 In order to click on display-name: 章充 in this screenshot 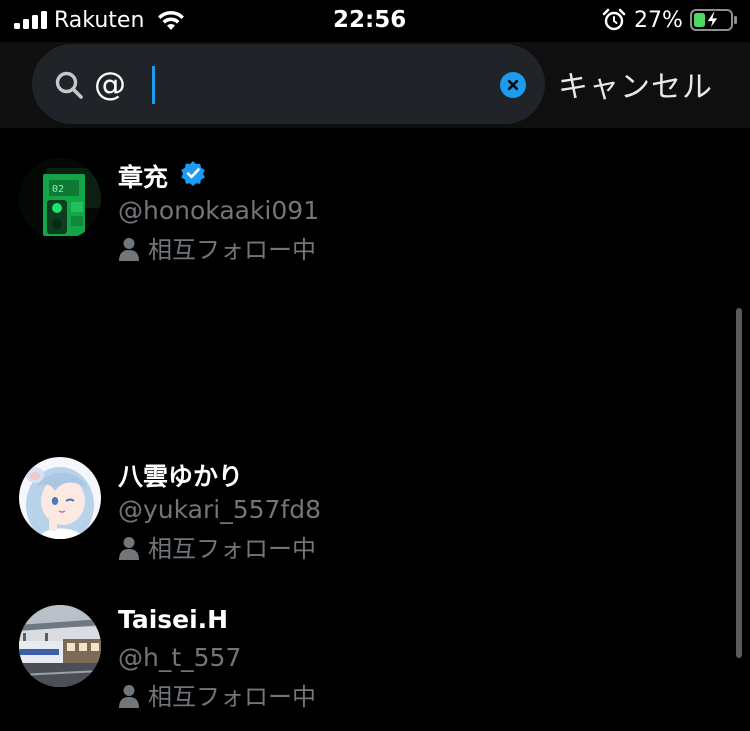, I will do `click(143, 177)`.